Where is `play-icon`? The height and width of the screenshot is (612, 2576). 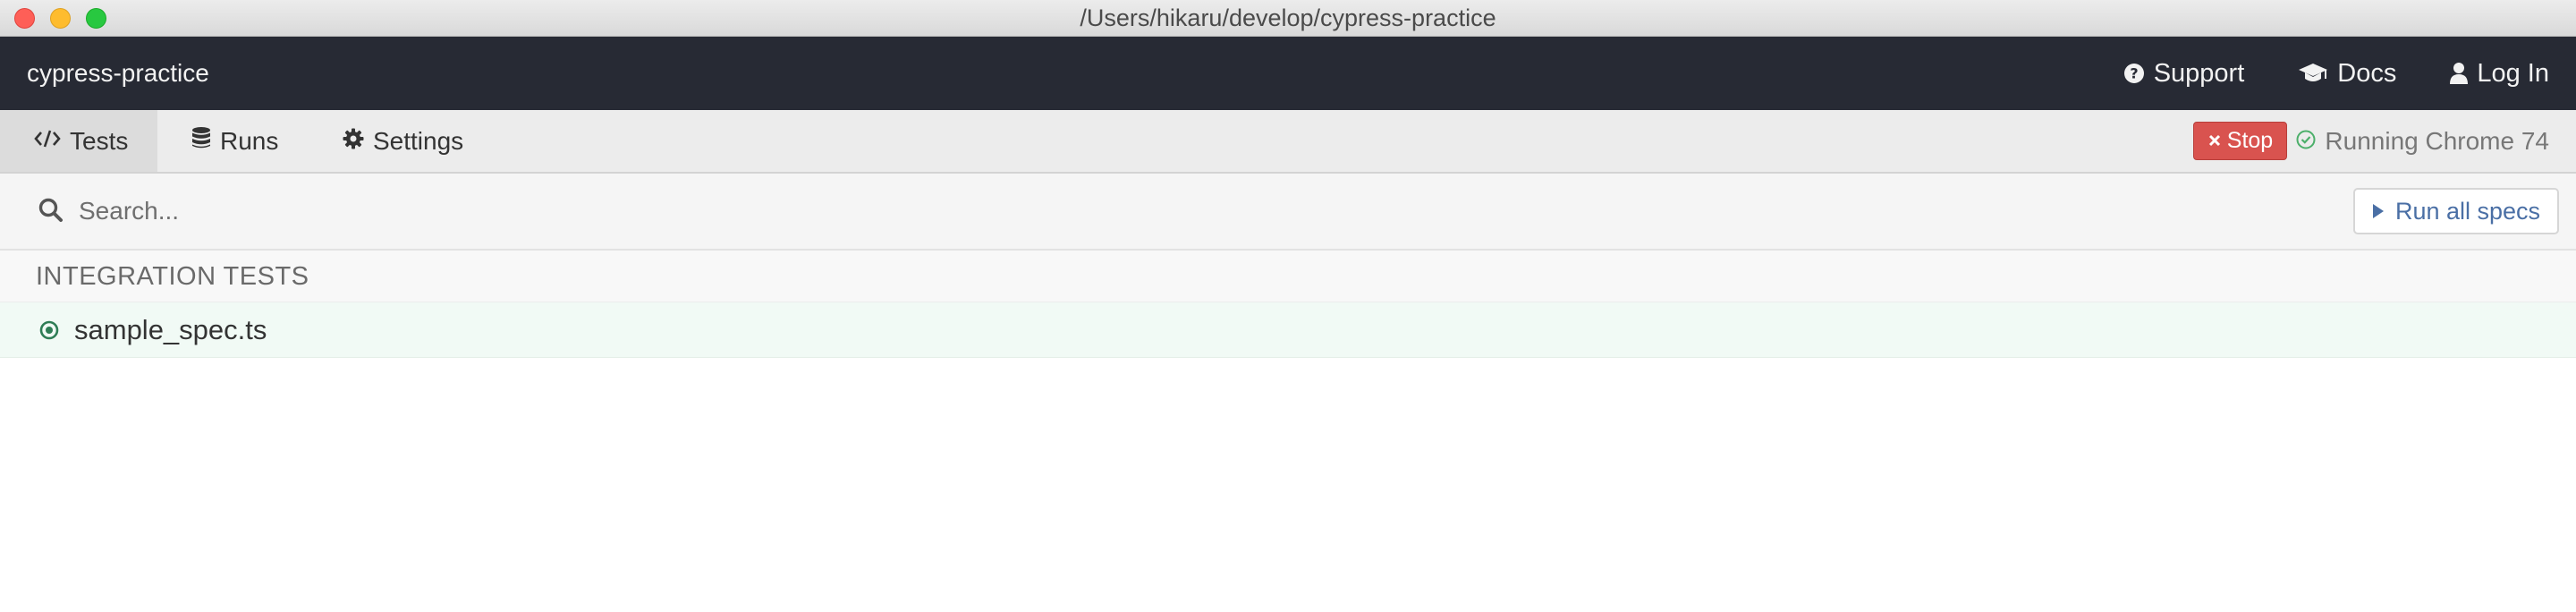
play-icon is located at coordinates (2378, 211).